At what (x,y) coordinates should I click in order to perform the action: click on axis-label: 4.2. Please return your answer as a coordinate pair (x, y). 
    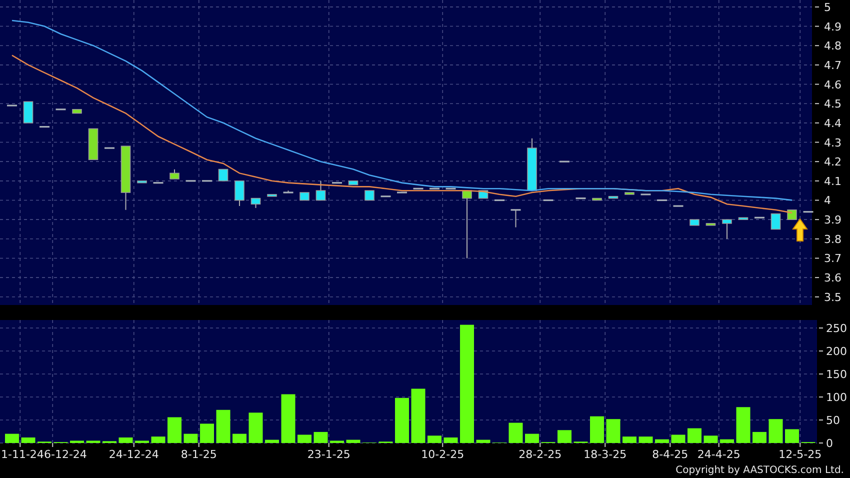
    Looking at the image, I should click on (833, 162).